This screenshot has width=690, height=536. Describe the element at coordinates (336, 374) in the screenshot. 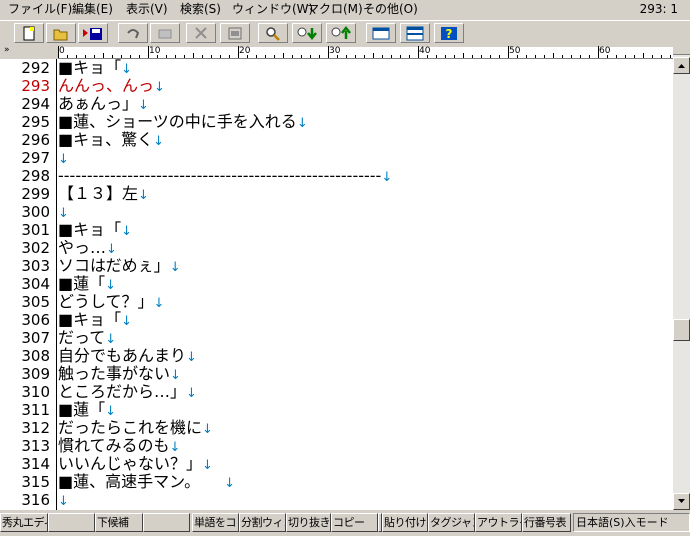

I see `editor-line: 309 触った事がない↓` at that location.